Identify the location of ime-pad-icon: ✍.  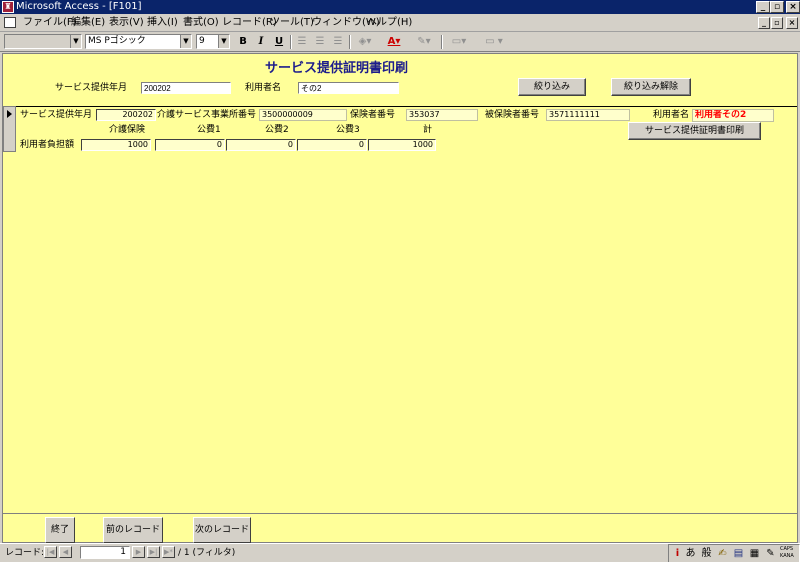
(722, 554).